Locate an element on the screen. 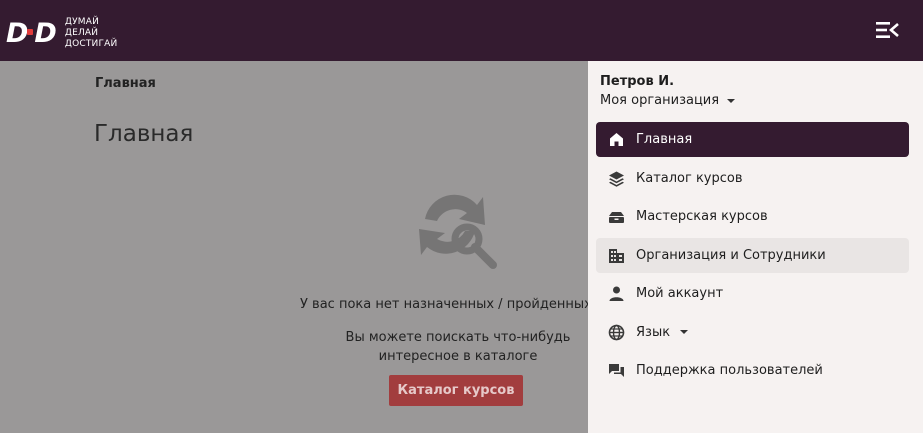 The image size is (923, 433). nav-item-catalog: Каталог курсов is located at coordinates (752, 178).